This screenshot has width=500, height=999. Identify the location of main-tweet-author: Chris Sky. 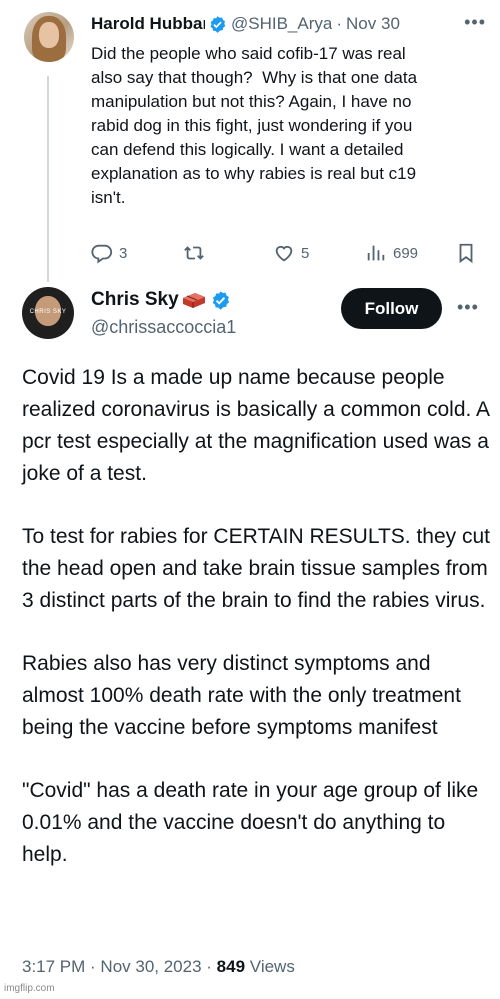
(163, 300).